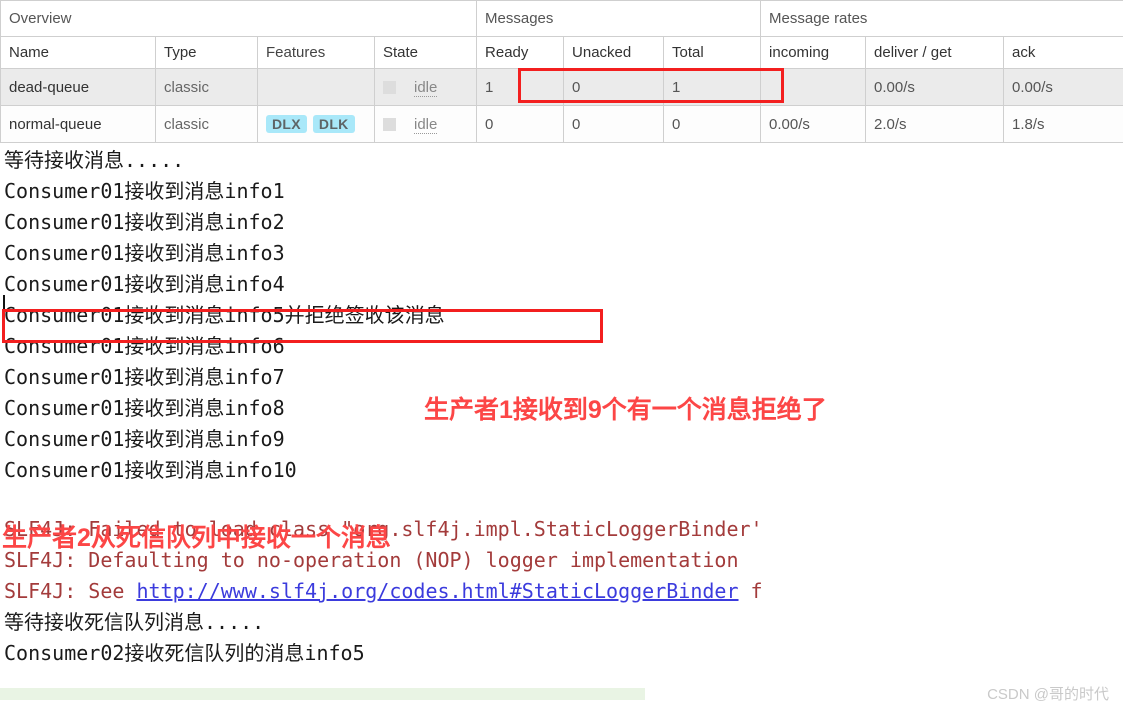  Describe the element at coordinates (144, 253) in the screenshot. I see `console-line: Consumer01接收到消息info3` at that location.